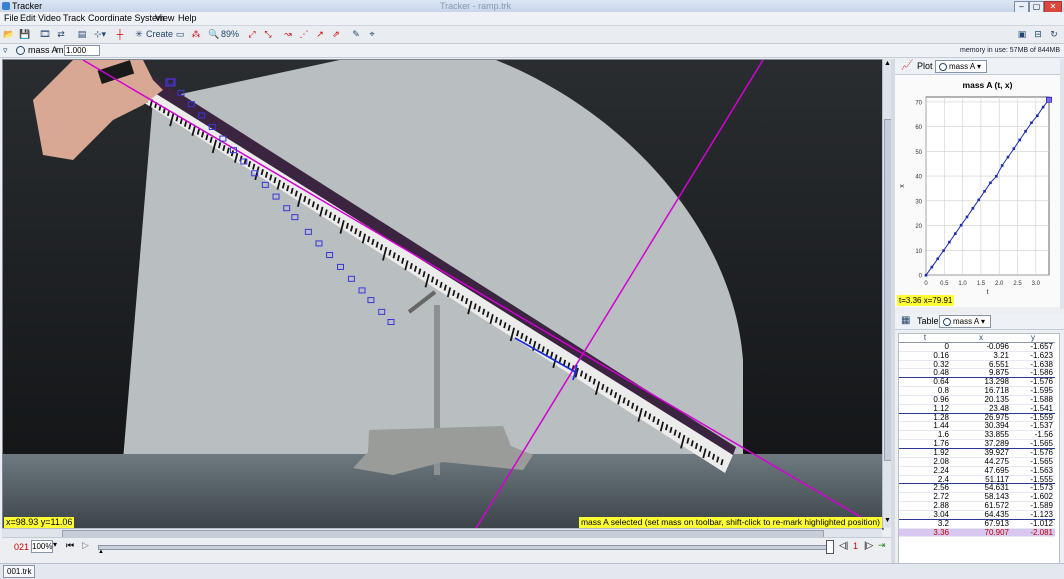 The image size is (1064, 579). I want to click on playback-slider, so click(464, 547).